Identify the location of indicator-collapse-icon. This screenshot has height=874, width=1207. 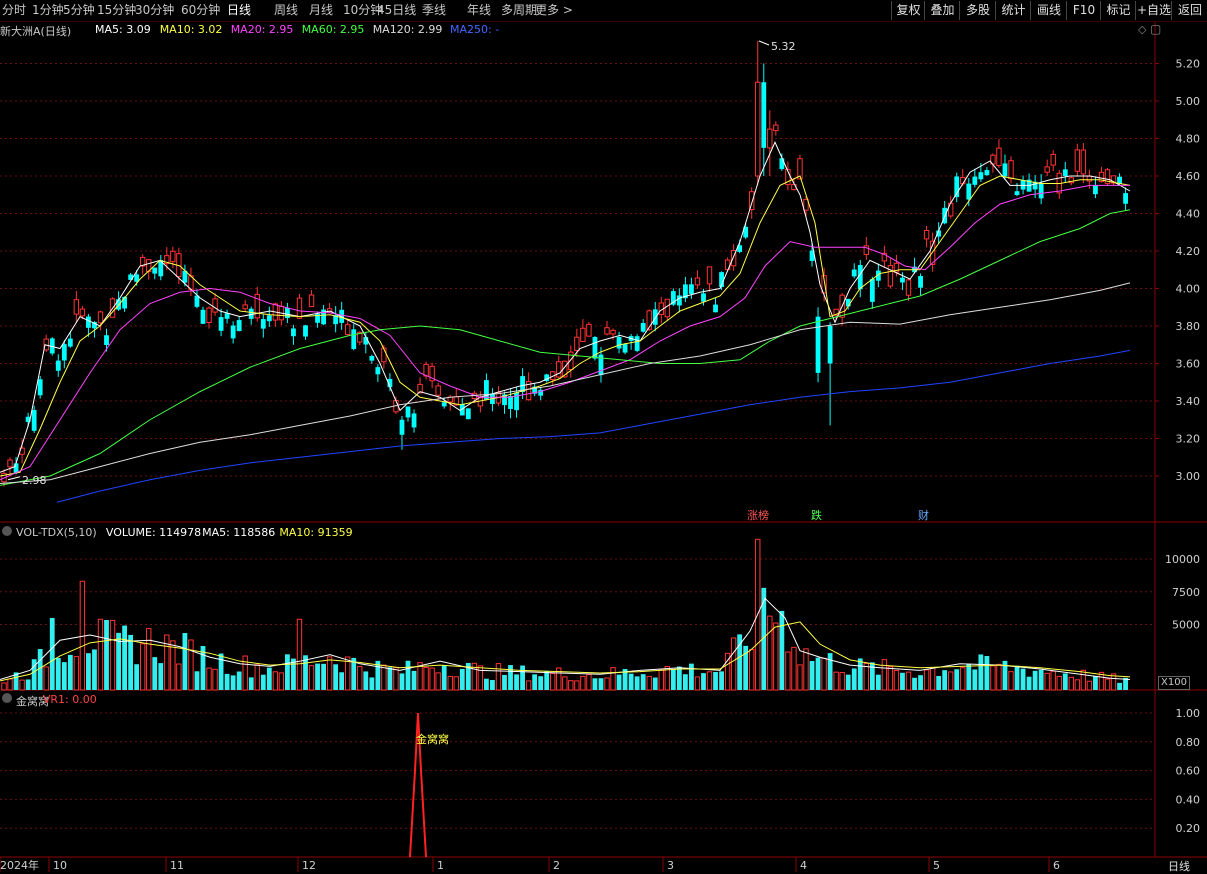
(7, 699).